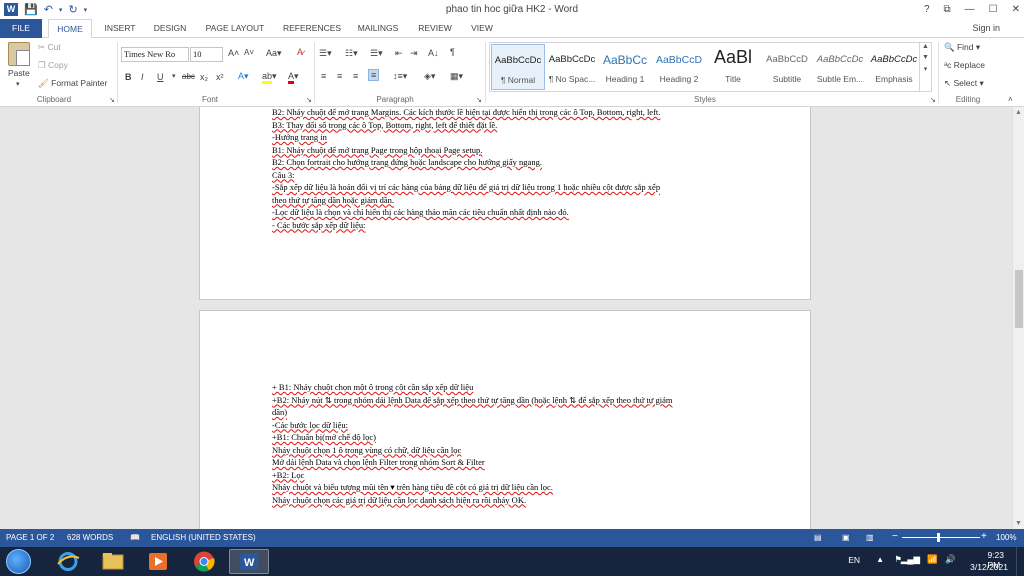 The height and width of the screenshot is (576, 1024). Describe the element at coordinates (135, 537) in the screenshot. I see `proofing-icon: 📖` at that location.